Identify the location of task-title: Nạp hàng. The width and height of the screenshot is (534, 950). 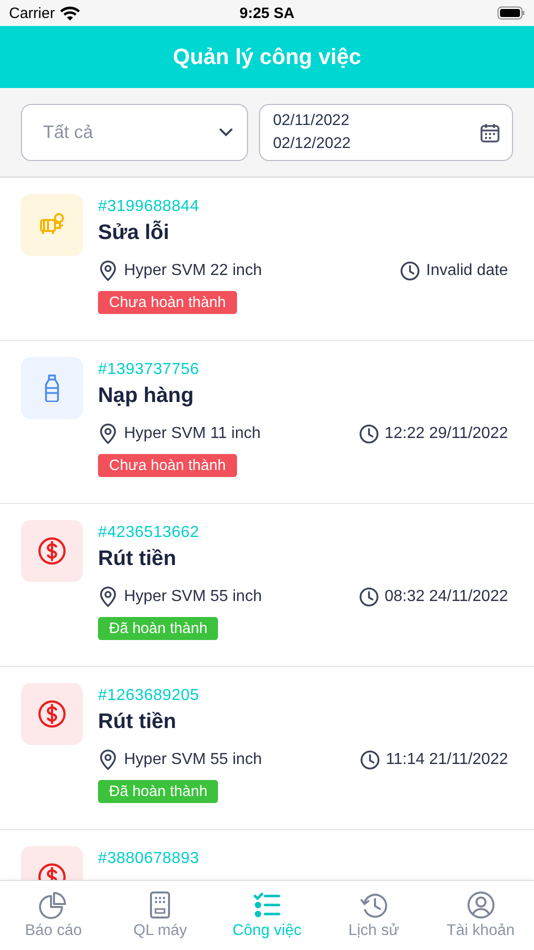
(146, 396).